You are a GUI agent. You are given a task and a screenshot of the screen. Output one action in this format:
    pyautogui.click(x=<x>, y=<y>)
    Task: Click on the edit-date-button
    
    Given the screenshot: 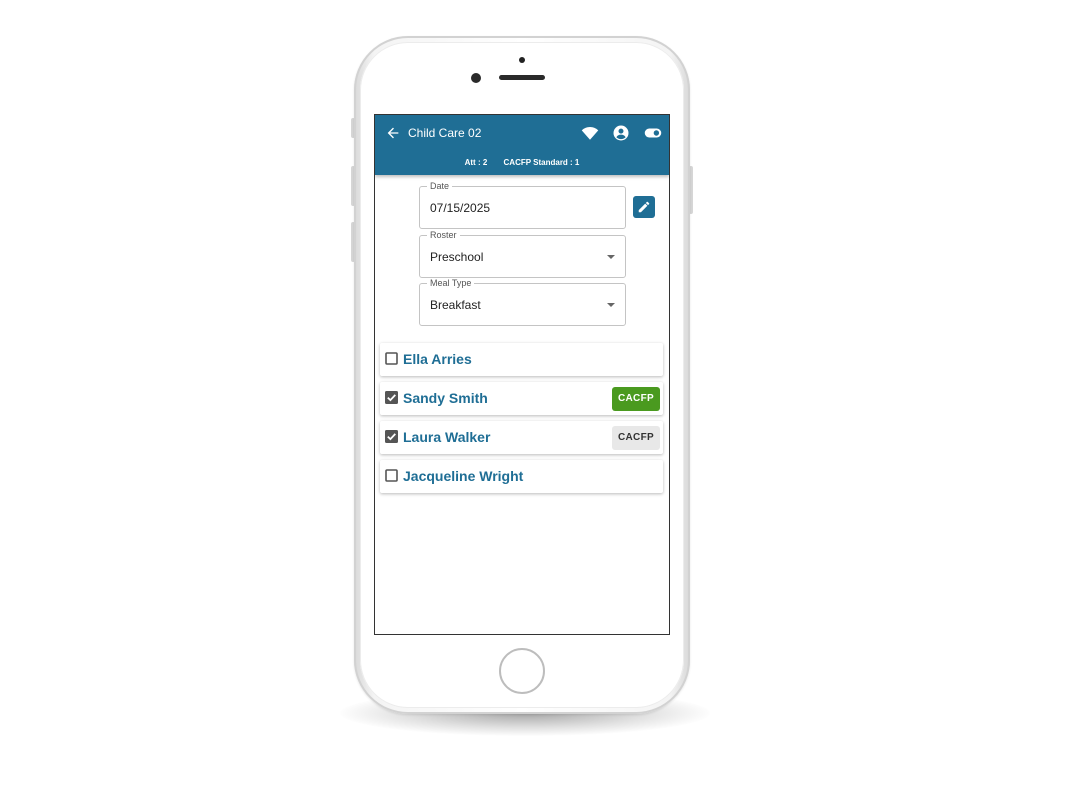 What is the action you would take?
    pyautogui.click(x=644, y=207)
    